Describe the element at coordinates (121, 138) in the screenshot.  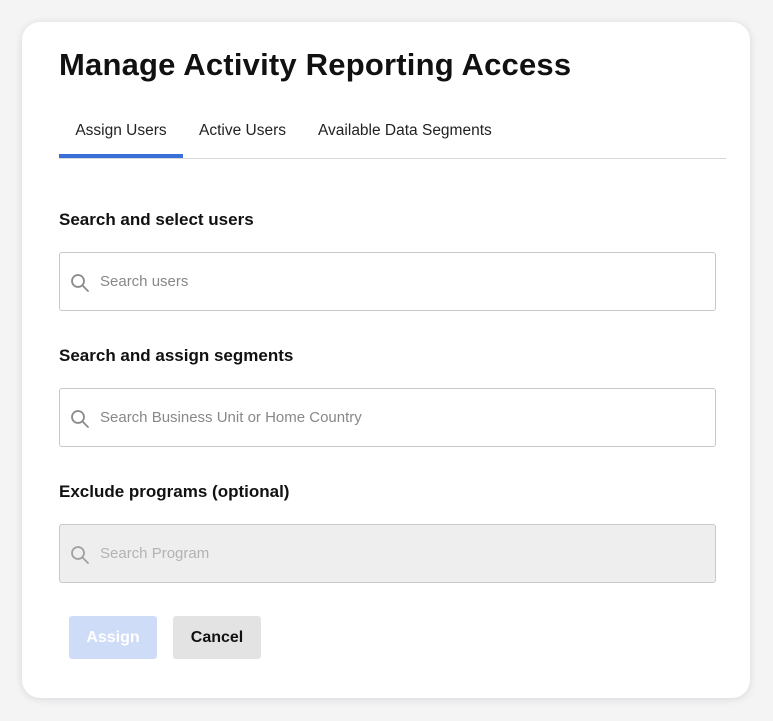
I see `tab-assign-users: Assign Users` at that location.